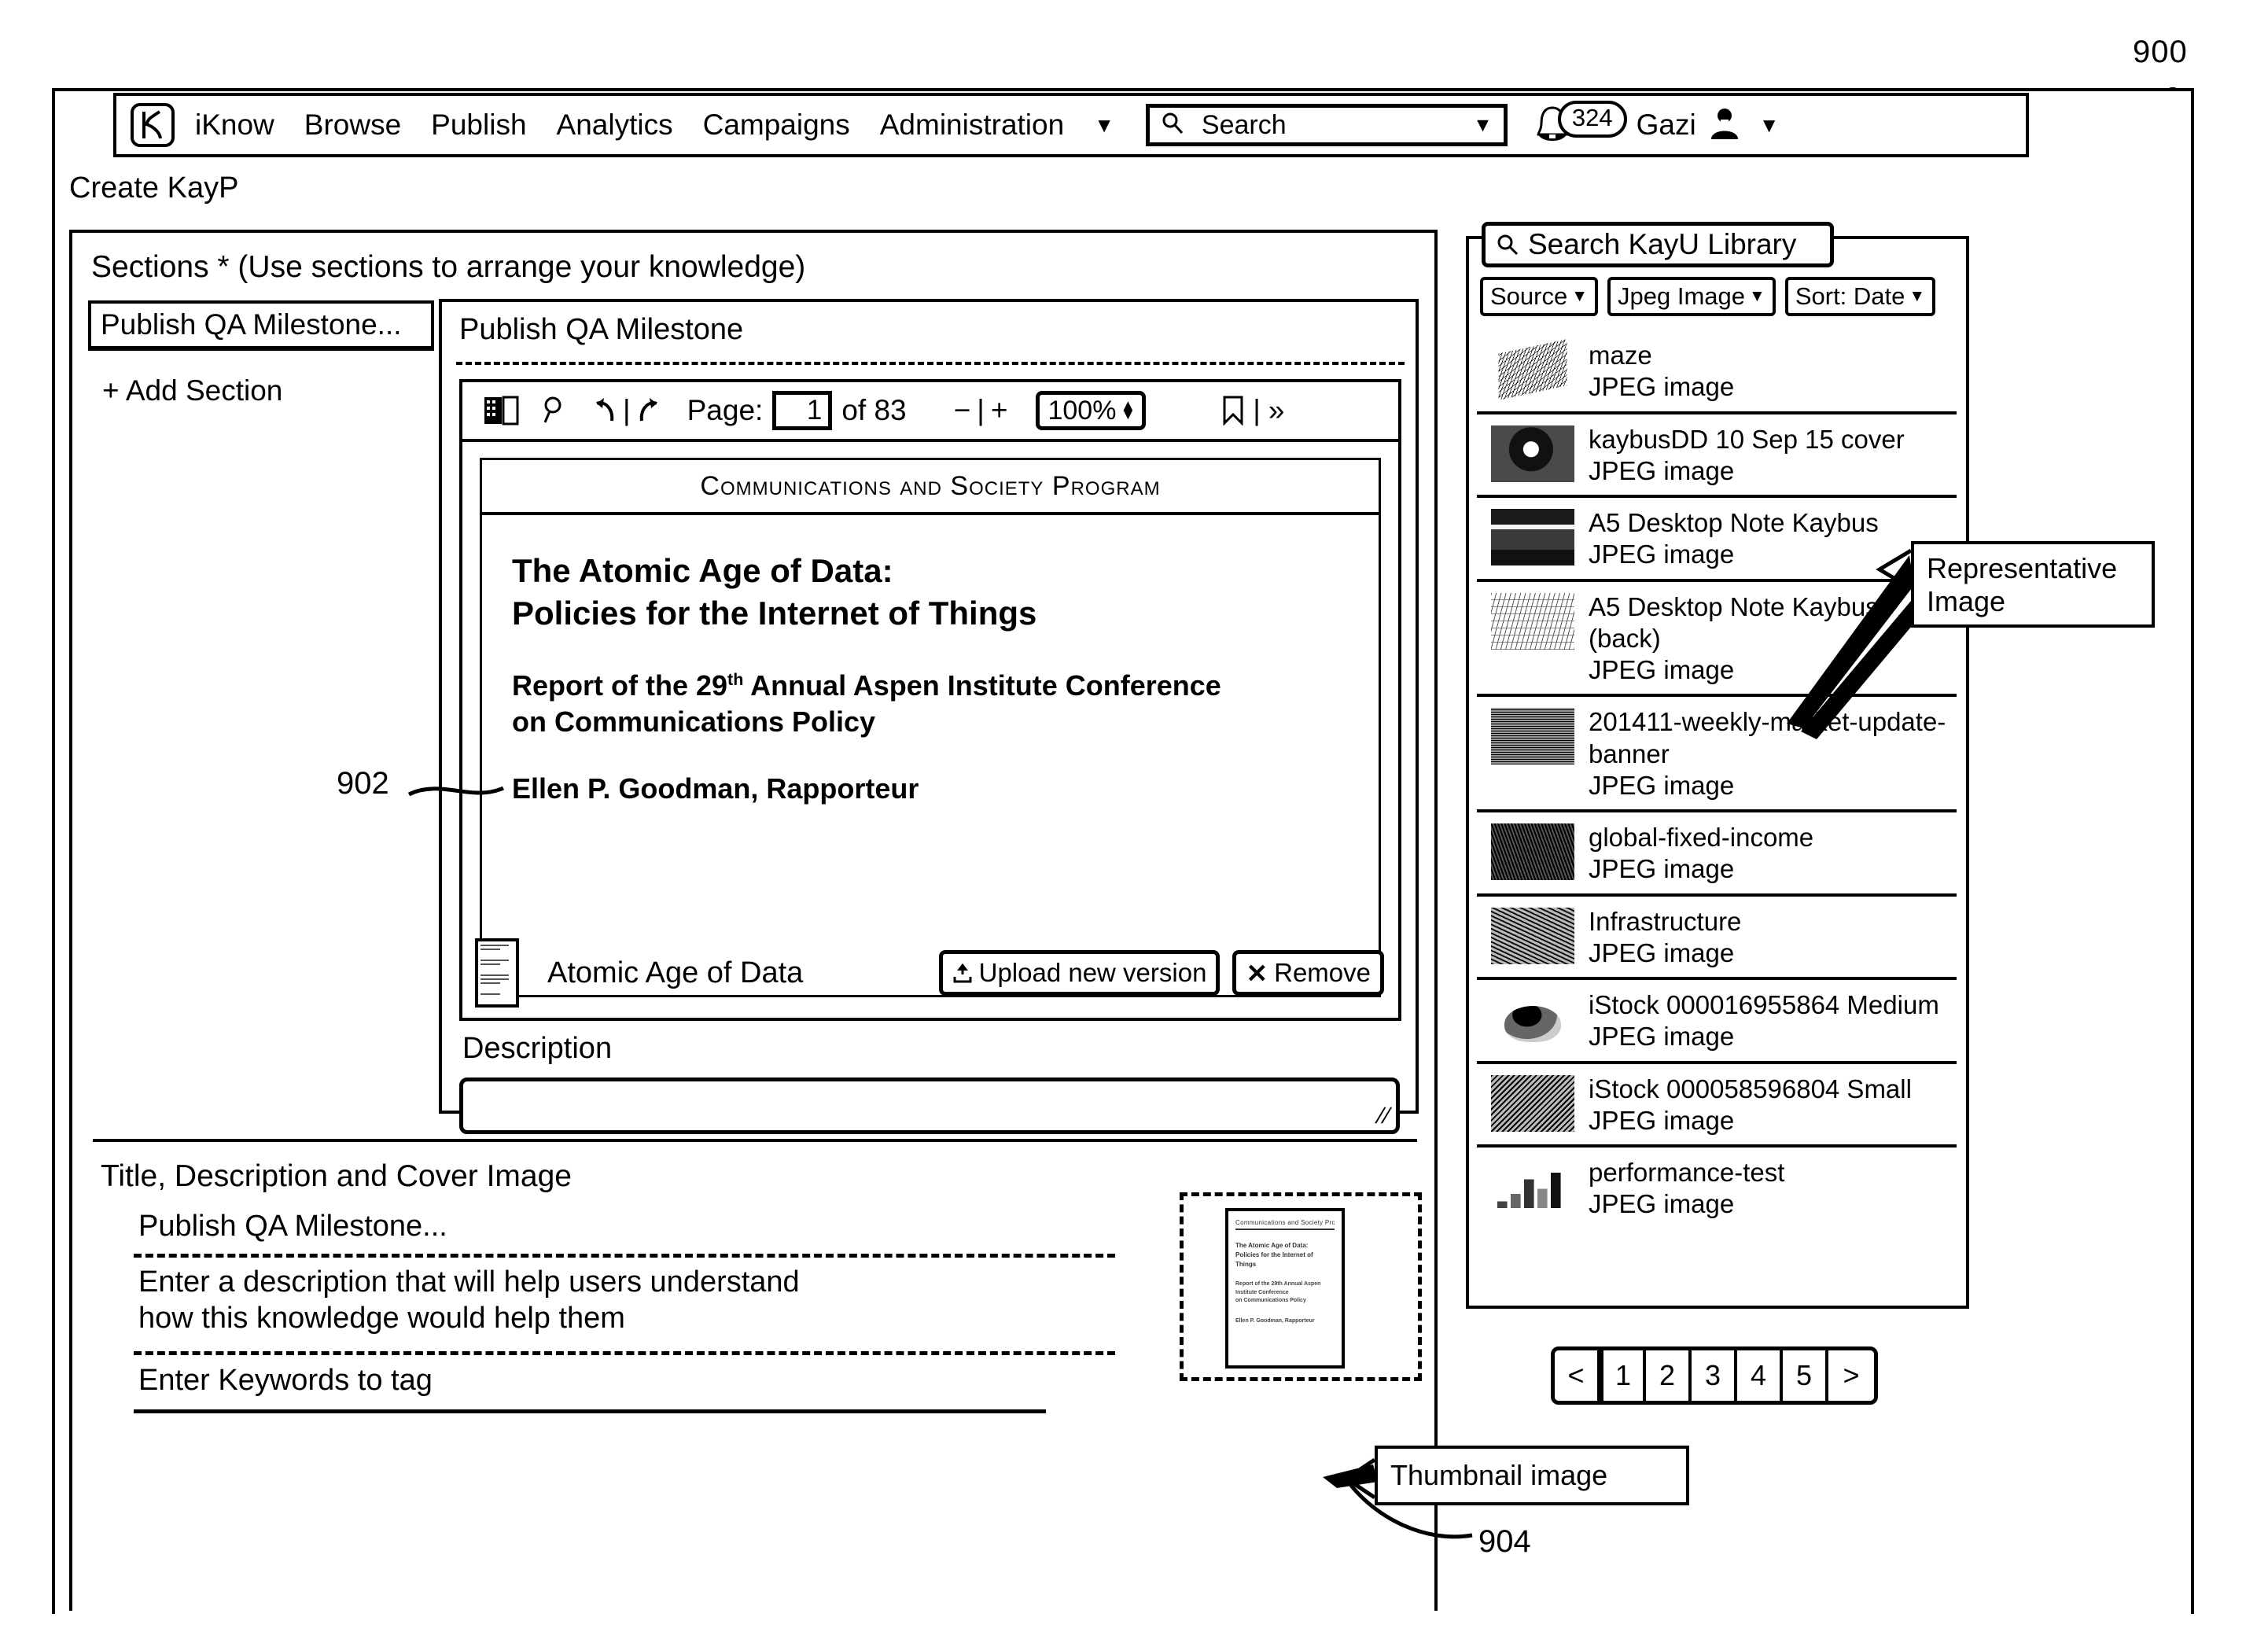 This screenshot has height=1643, width=2268. I want to click on callout-representative-image-line2: Image, so click(1967, 601).